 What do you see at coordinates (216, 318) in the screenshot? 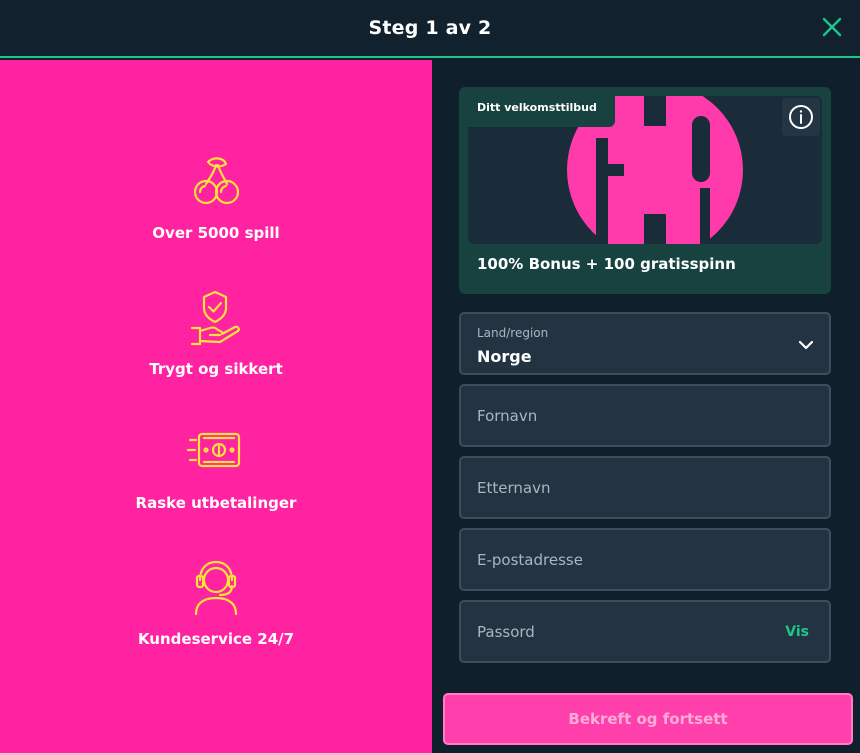
I see `shield-hand-icon` at bounding box center [216, 318].